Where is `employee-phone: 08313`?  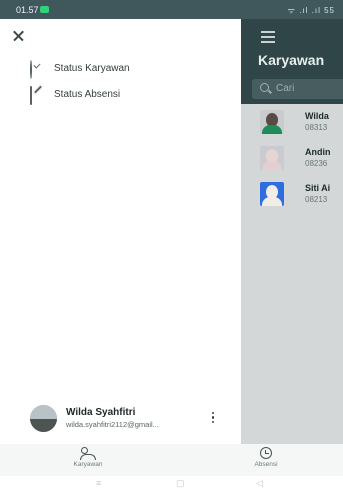 employee-phone: 08313 is located at coordinates (316, 127).